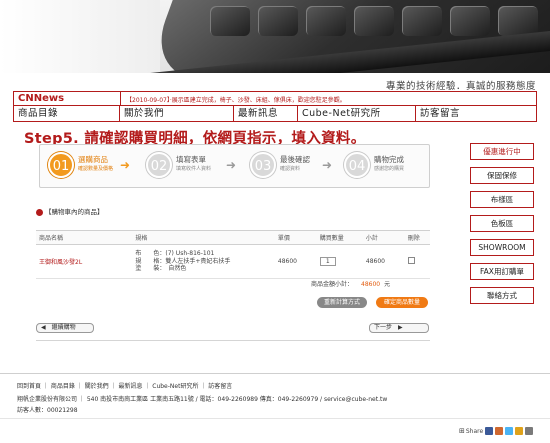  Describe the element at coordinates (47, 410) in the screenshot. I see `visitor-counter: 訪客人數：00021298` at that location.